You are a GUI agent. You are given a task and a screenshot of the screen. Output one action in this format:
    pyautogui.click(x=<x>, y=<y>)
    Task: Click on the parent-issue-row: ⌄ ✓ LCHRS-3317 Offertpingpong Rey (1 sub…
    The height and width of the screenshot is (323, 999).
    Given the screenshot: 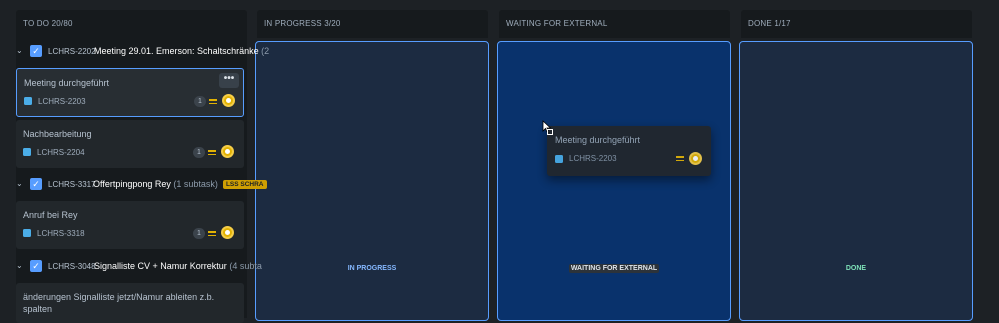 What is the action you would take?
    pyautogui.click(x=141, y=186)
    